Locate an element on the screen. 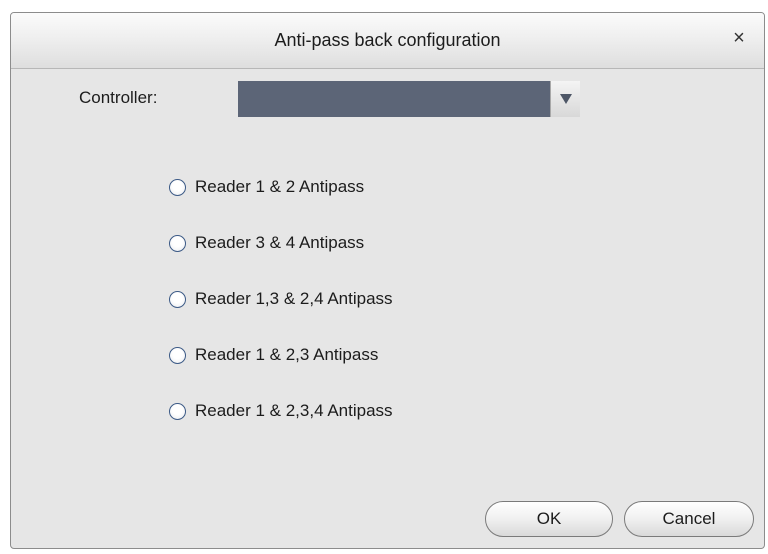 Image resolution: width=768 pixels, height=554 pixels. close-button: × is located at coordinates (739, 38).